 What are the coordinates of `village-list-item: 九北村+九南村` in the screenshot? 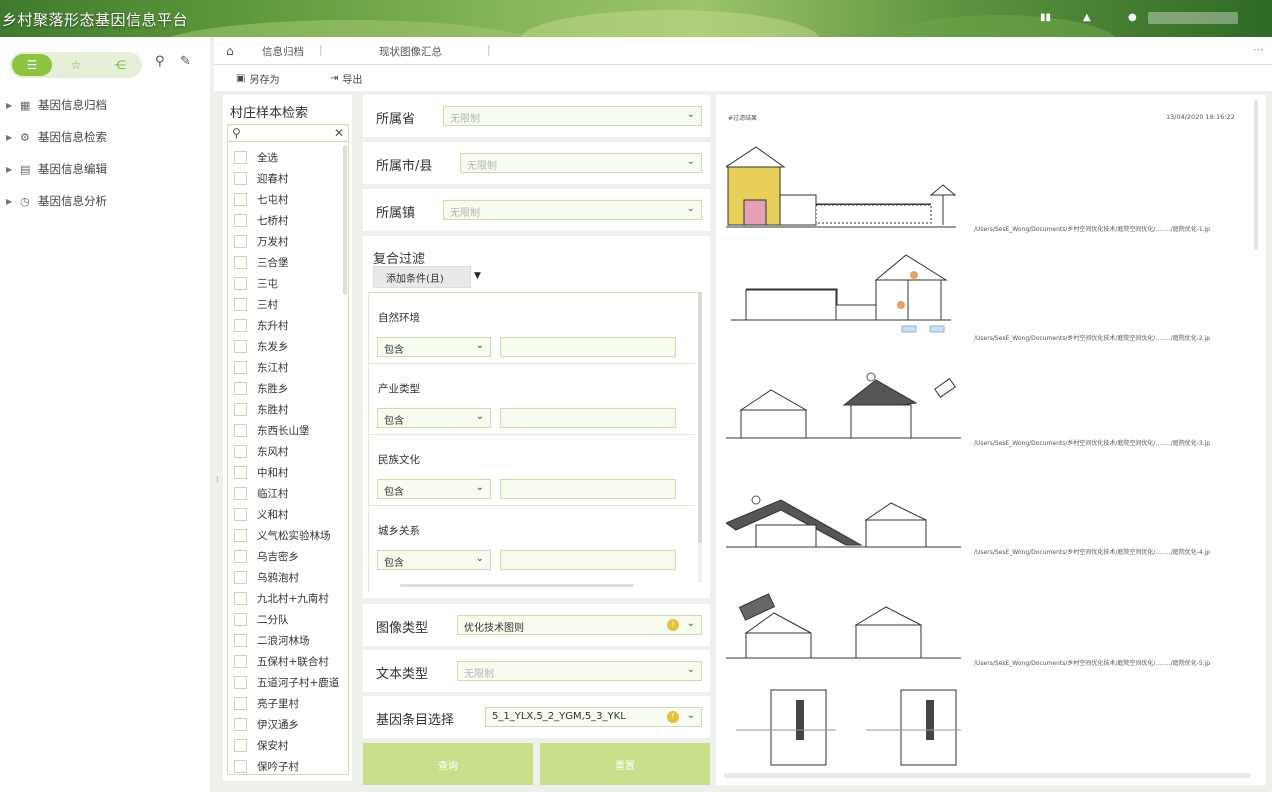 It's located at (281, 598).